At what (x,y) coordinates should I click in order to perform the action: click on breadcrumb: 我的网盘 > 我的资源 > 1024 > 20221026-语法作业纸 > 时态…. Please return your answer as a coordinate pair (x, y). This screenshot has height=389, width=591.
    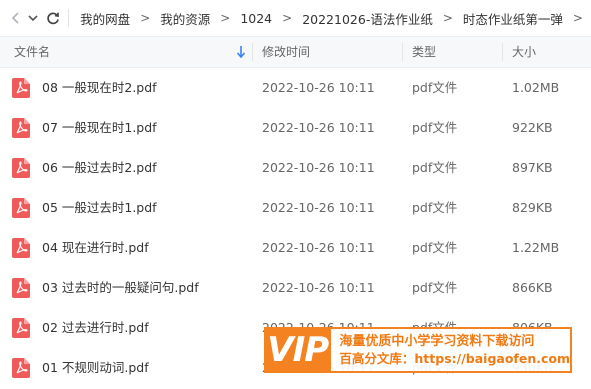
    Looking at the image, I should click on (334, 18).